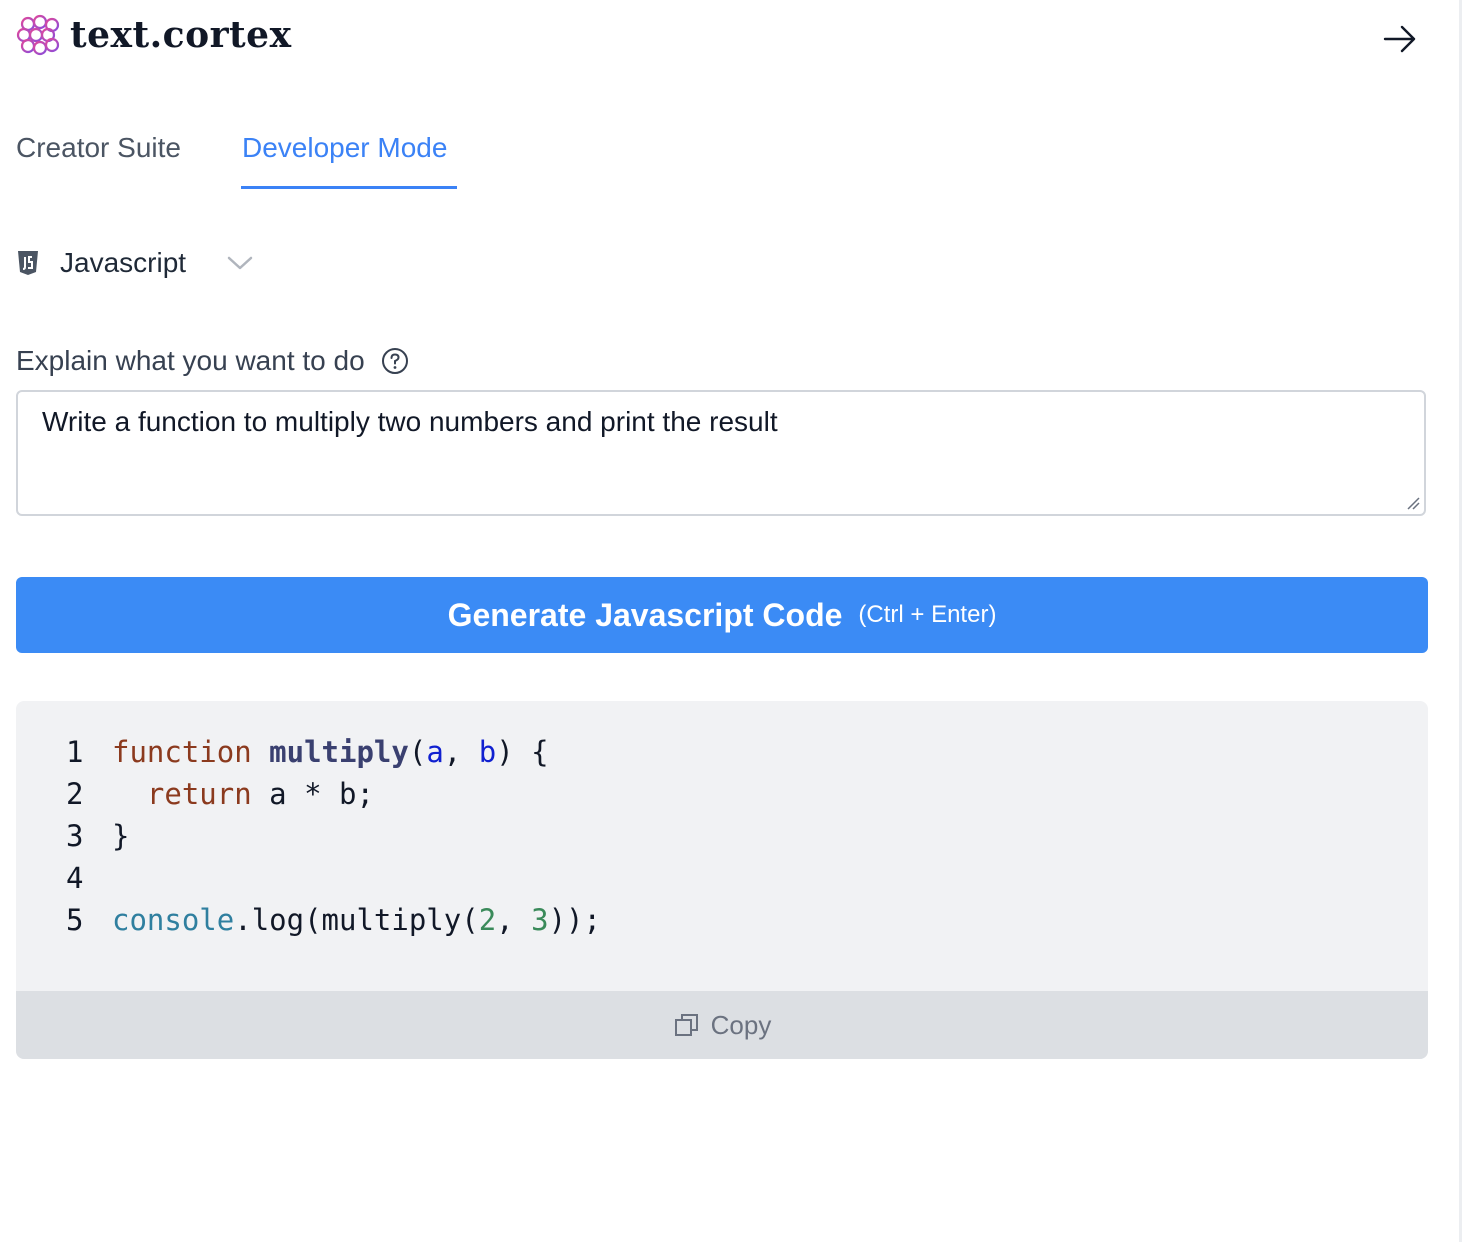  I want to click on tab-developer-mode: Developer Mode, so click(344, 148).